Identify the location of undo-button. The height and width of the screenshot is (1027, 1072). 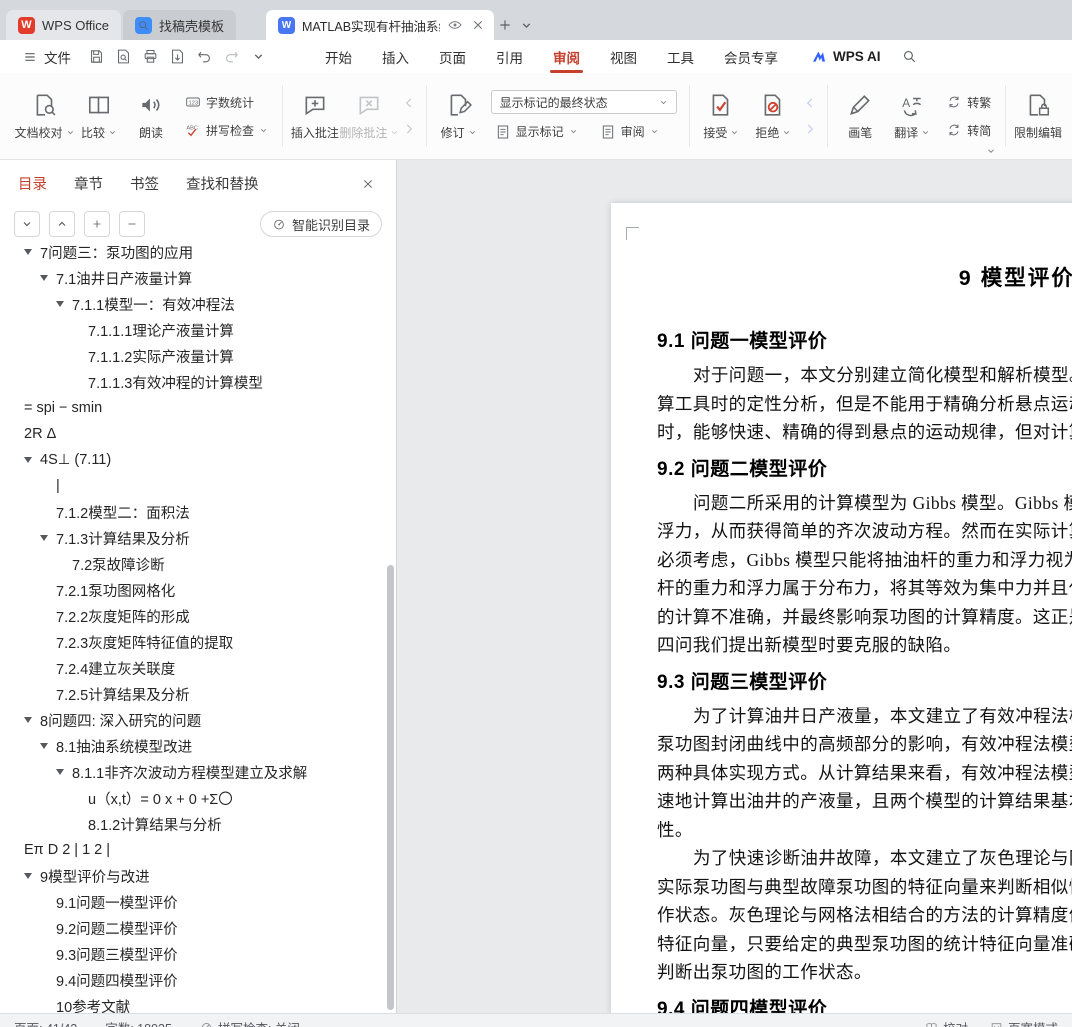
(204, 57).